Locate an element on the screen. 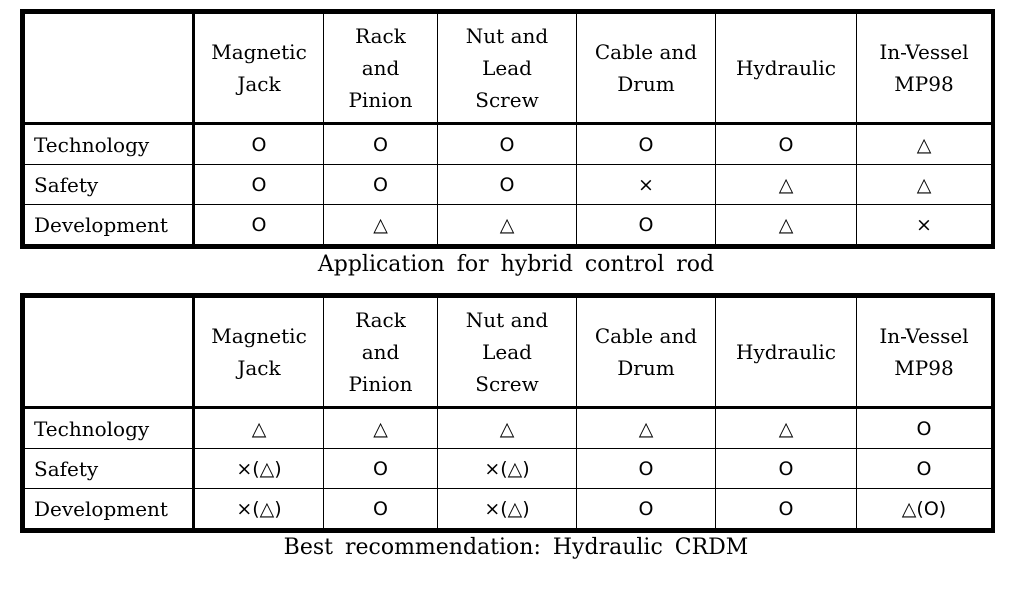 Image resolution: width=1032 pixels, height=597 pixels. cell-safety-hydraulic: △ is located at coordinates (786, 184).